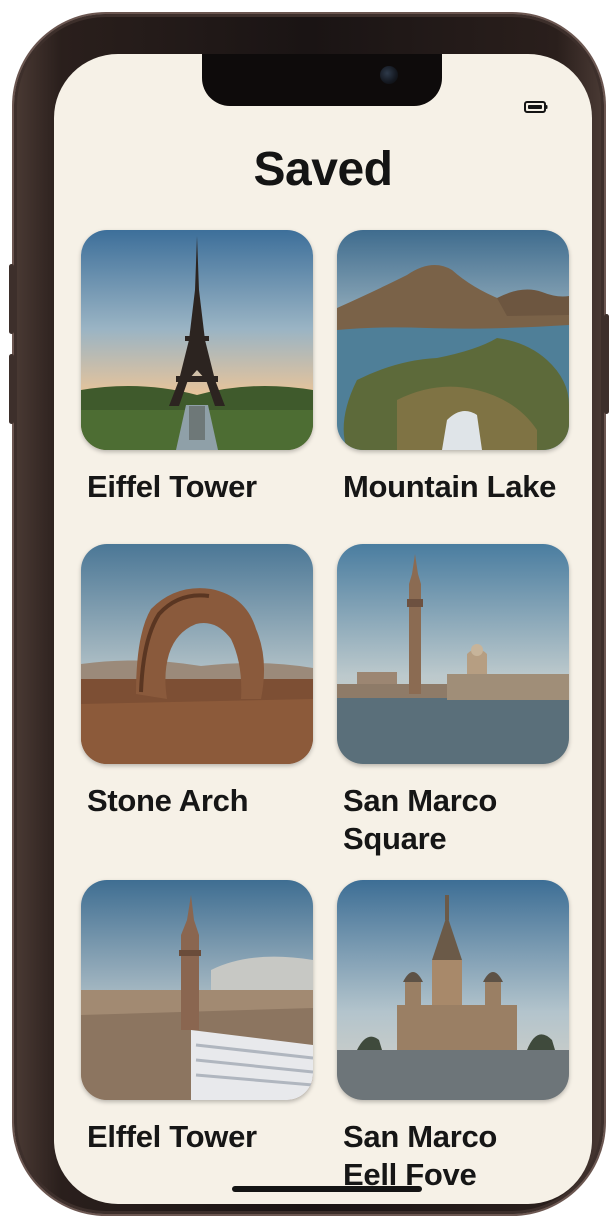 This screenshot has width=614, height=1224. What do you see at coordinates (197, 340) in the screenshot?
I see `eiffel-tower-photo` at bounding box center [197, 340].